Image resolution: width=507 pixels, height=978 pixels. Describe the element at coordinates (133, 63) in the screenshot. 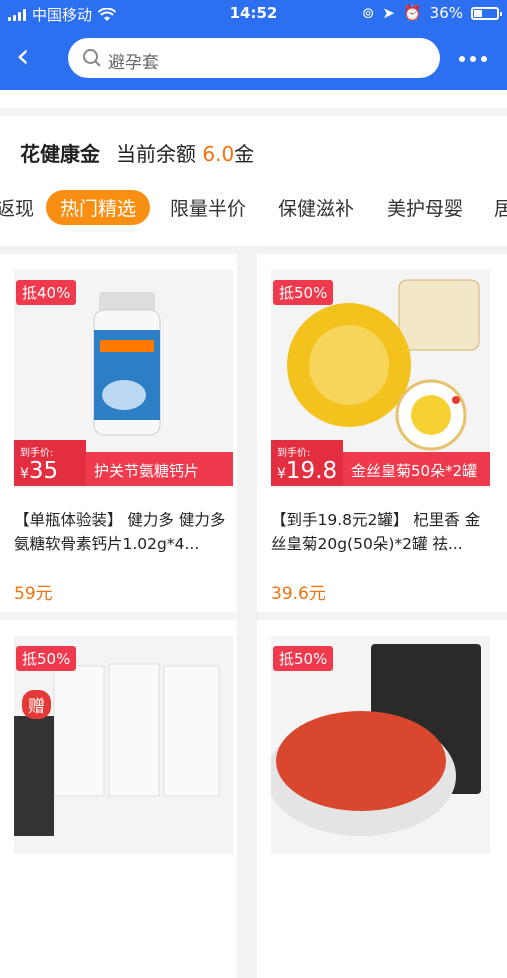

I see `search-placeholder: 避孕套` at that location.